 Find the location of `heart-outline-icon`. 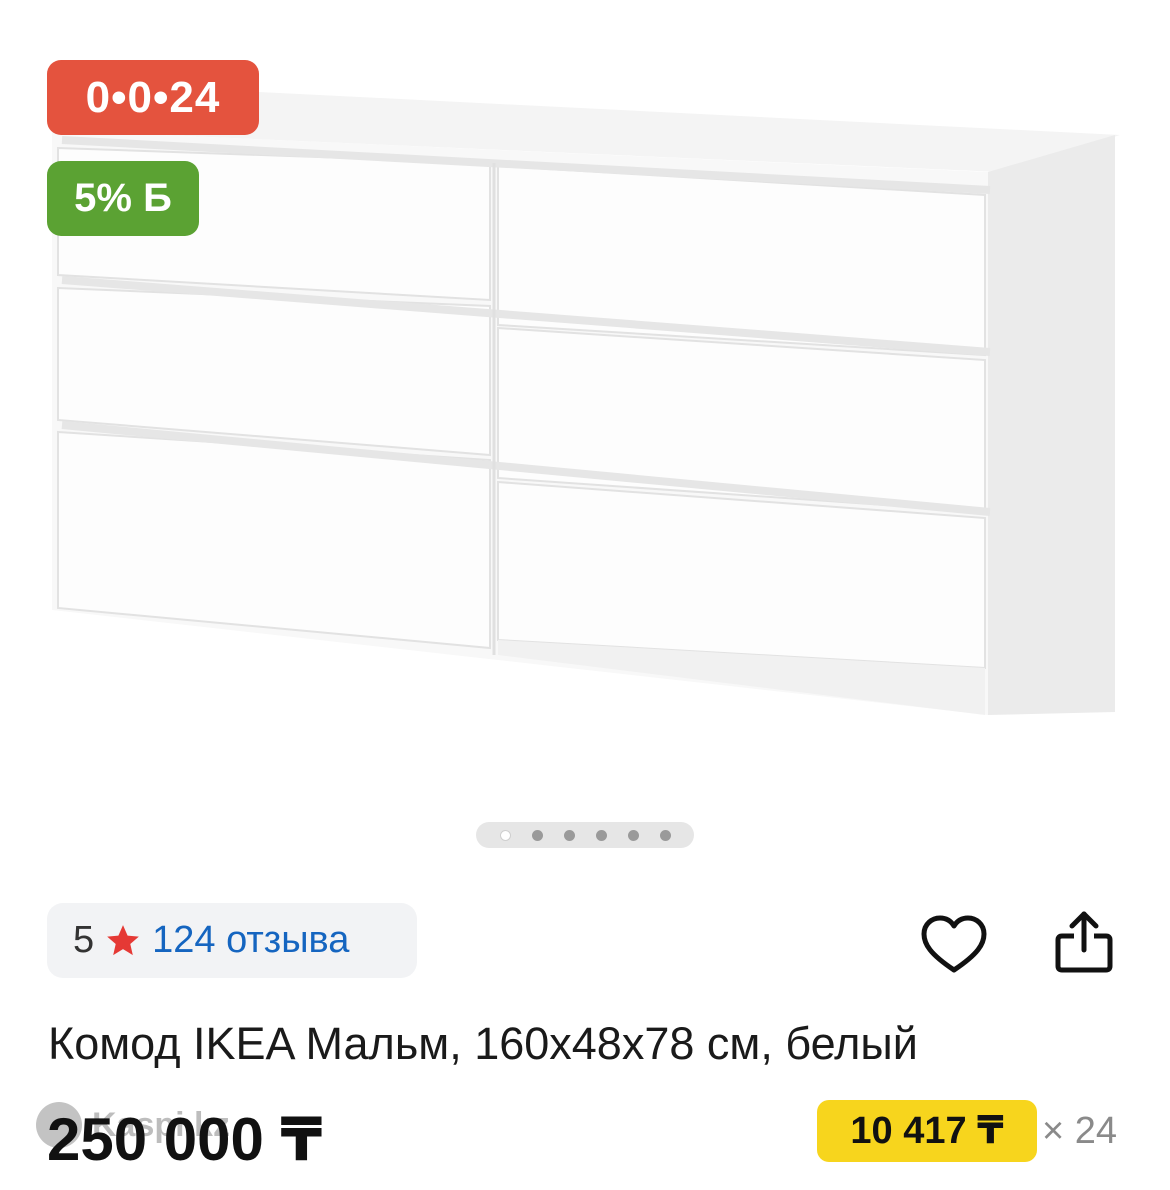

heart-outline-icon is located at coordinates (954, 944).